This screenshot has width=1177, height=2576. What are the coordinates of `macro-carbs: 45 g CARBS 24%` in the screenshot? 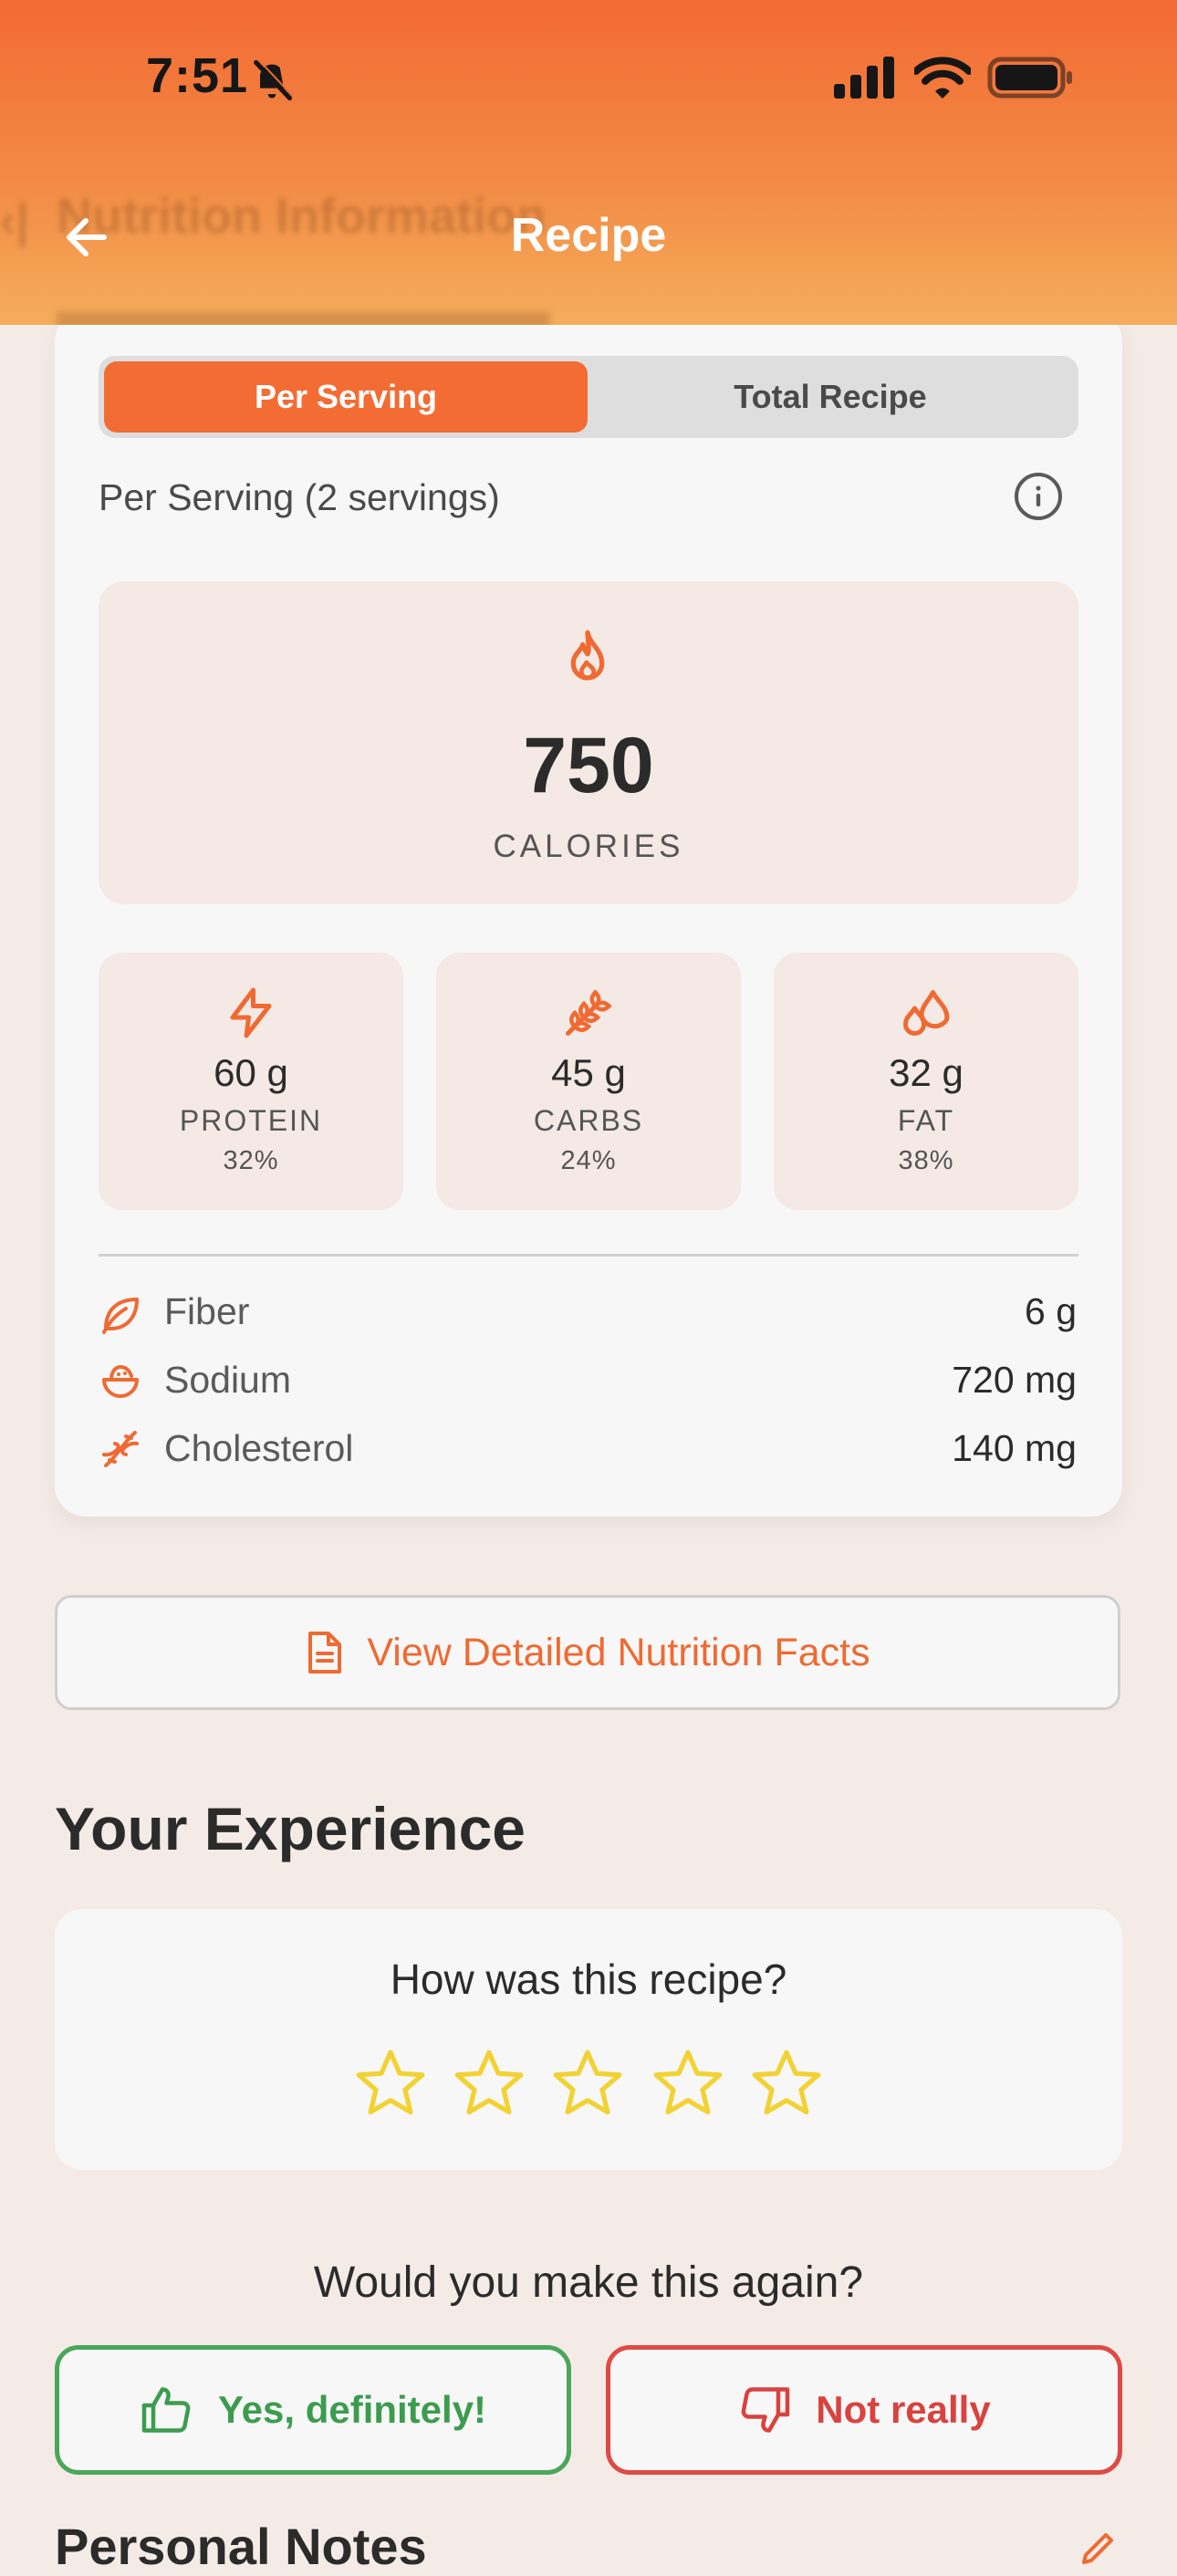 It's located at (589, 1081).